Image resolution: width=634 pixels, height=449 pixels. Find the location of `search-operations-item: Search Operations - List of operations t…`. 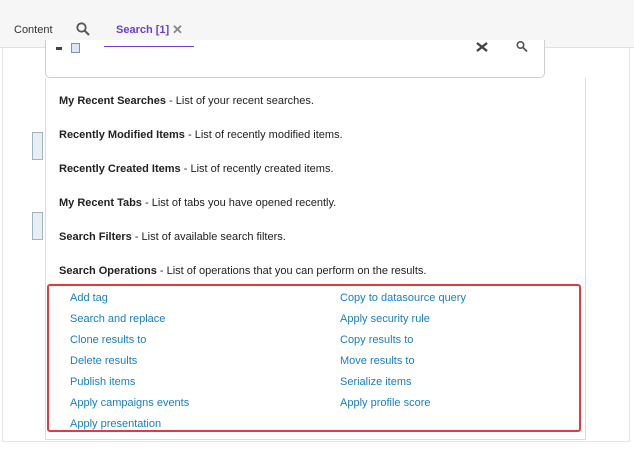

search-operations-item: Search Operations - List of operations t… is located at coordinates (242, 271).